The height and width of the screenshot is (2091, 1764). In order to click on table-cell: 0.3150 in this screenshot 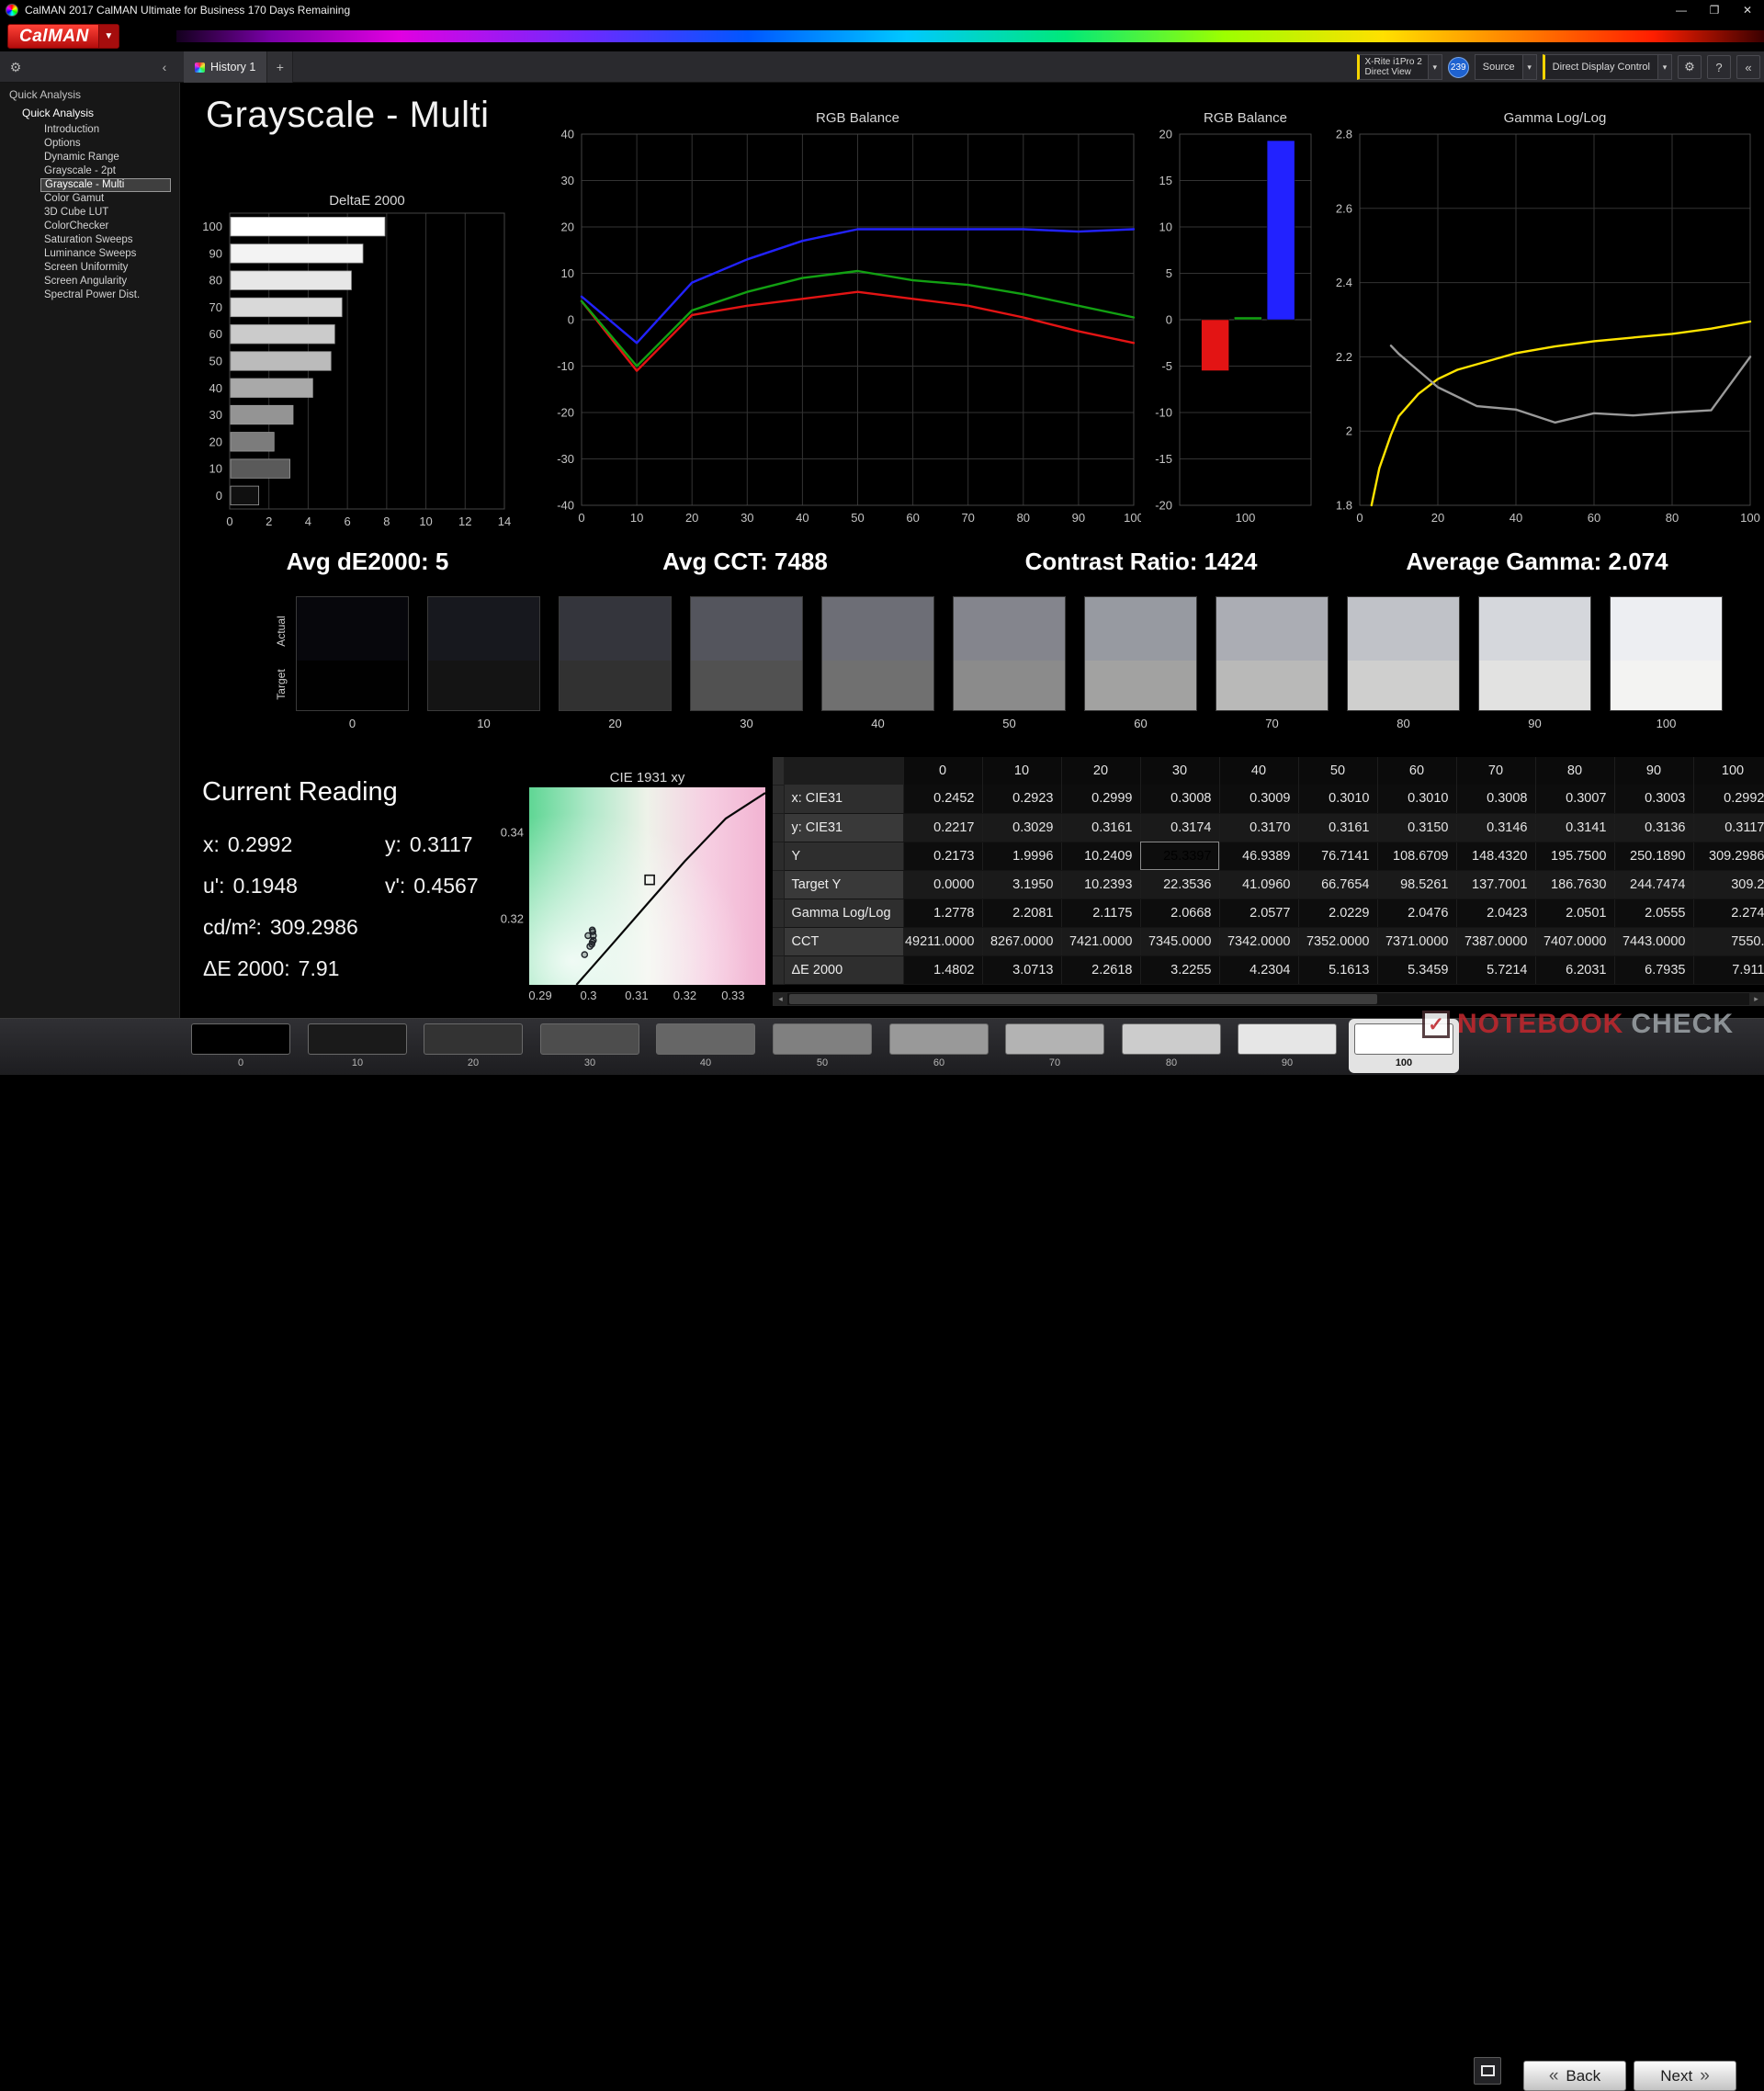, I will do `click(1417, 827)`.